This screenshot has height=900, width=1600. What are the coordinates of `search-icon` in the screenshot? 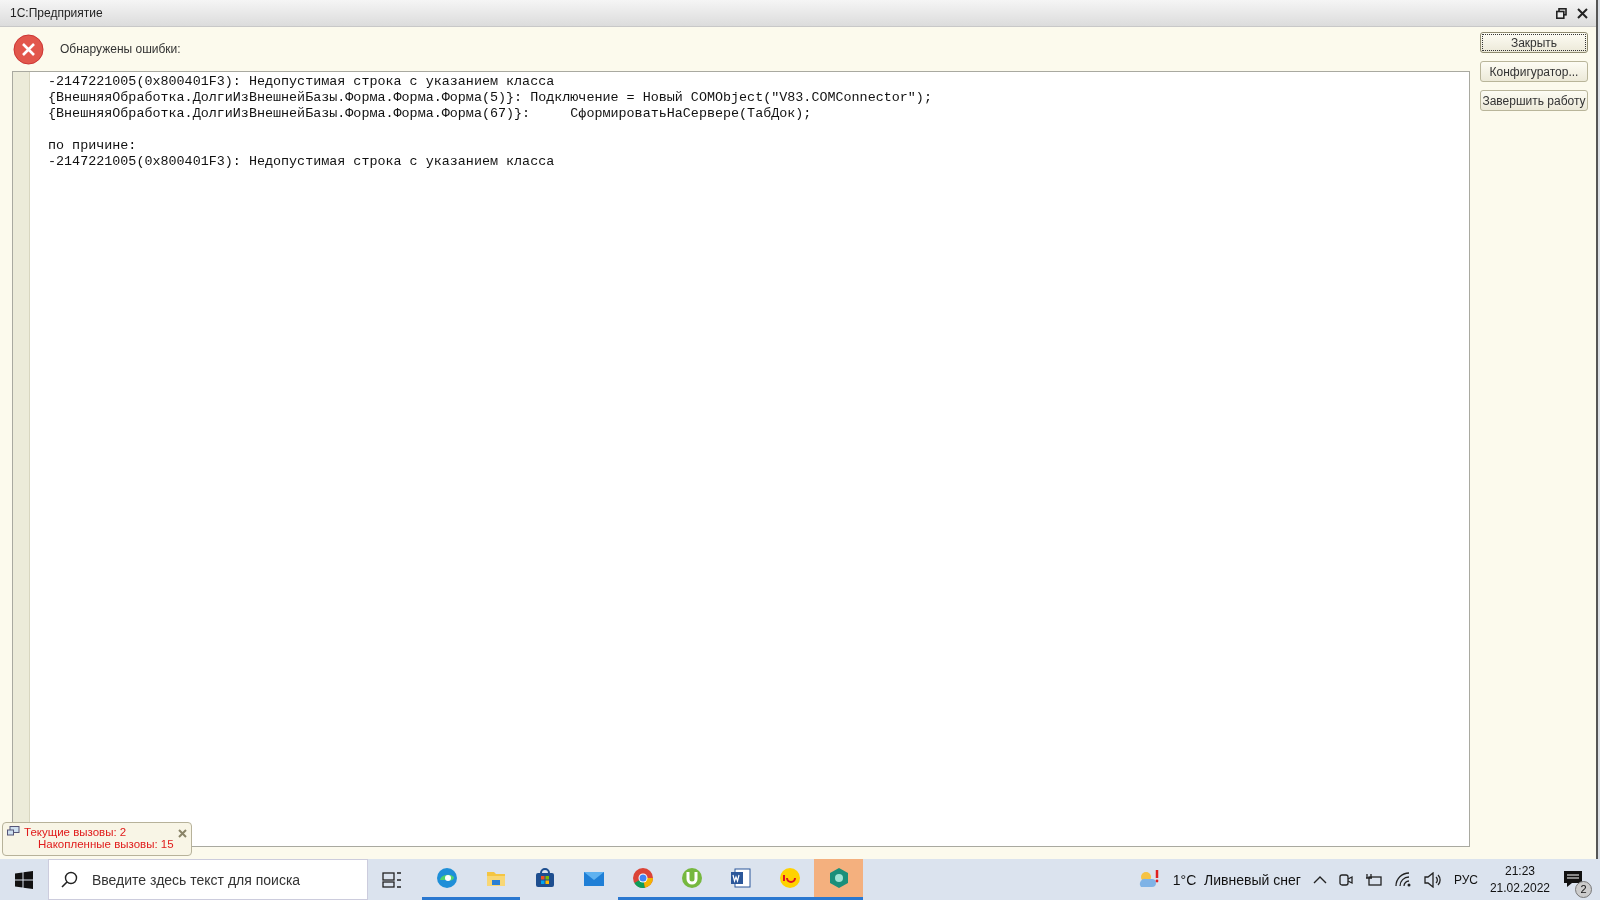 It's located at (69, 879).